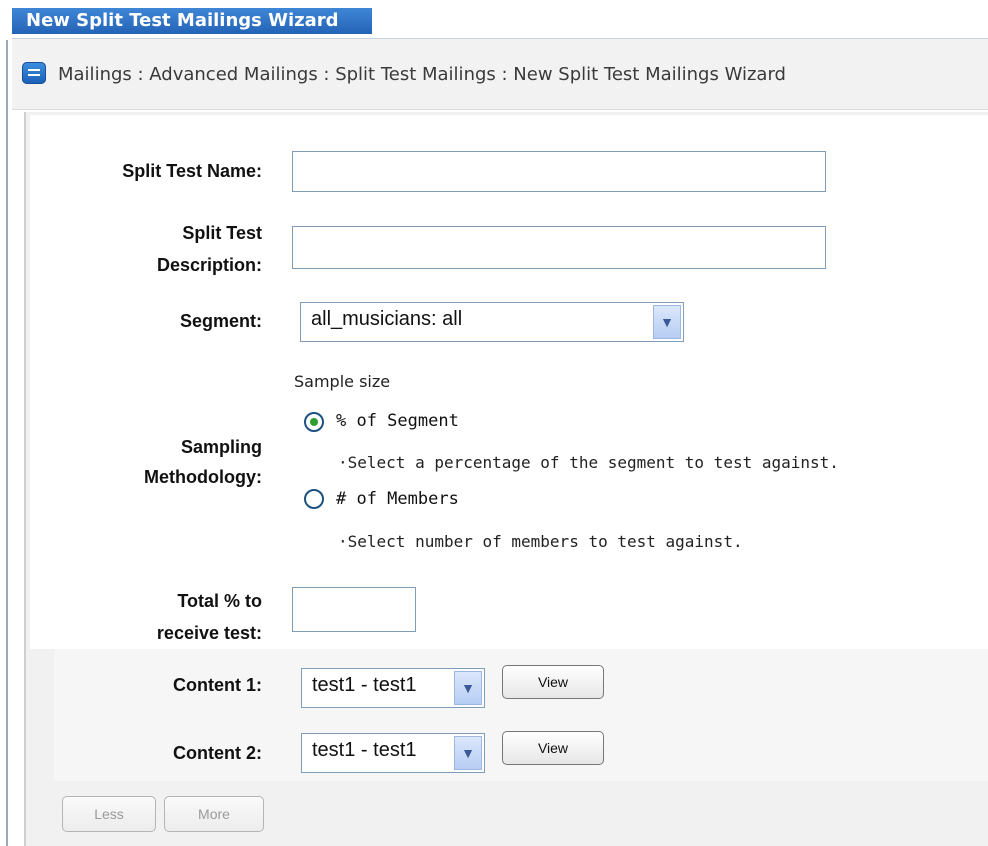  I want to click on sampling-methodology-label-line2: Methodology:, so click(203, 477).